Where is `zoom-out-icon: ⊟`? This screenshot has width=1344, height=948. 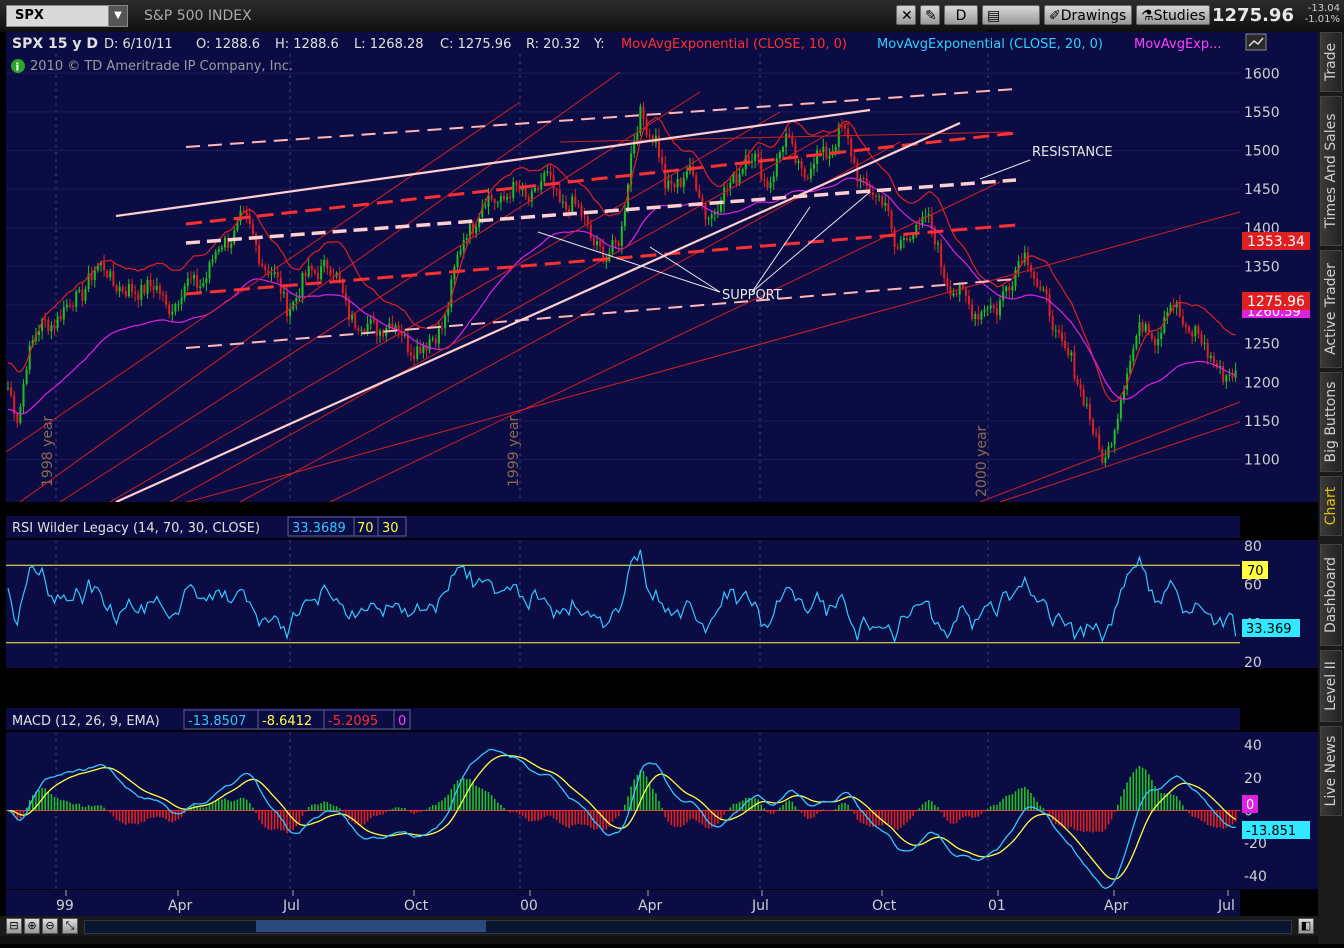
zoom-out-icon: ⊟ is located at coordinates (14, 926).